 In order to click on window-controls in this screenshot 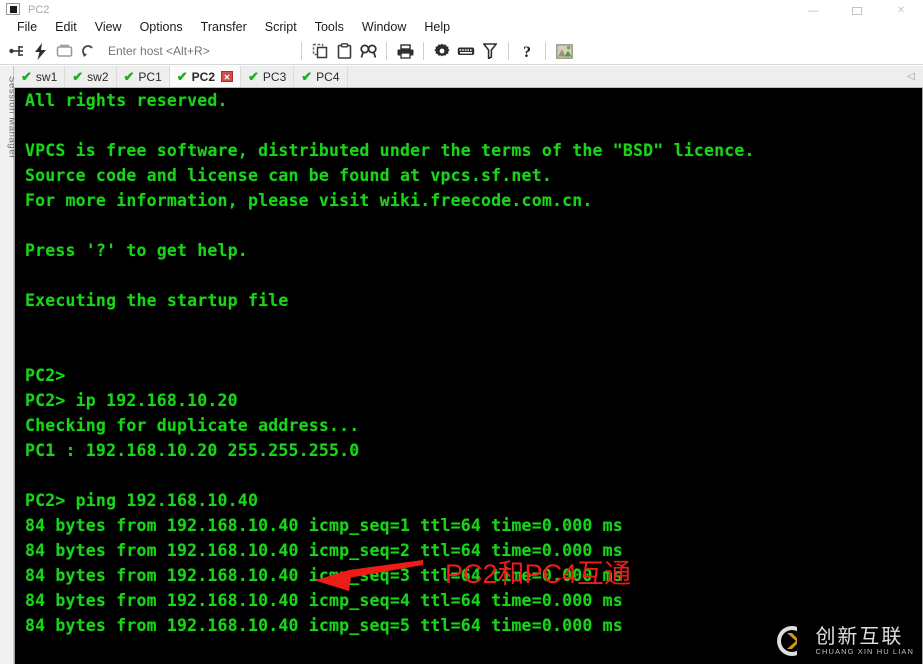, I will do `click(857, 8)`.